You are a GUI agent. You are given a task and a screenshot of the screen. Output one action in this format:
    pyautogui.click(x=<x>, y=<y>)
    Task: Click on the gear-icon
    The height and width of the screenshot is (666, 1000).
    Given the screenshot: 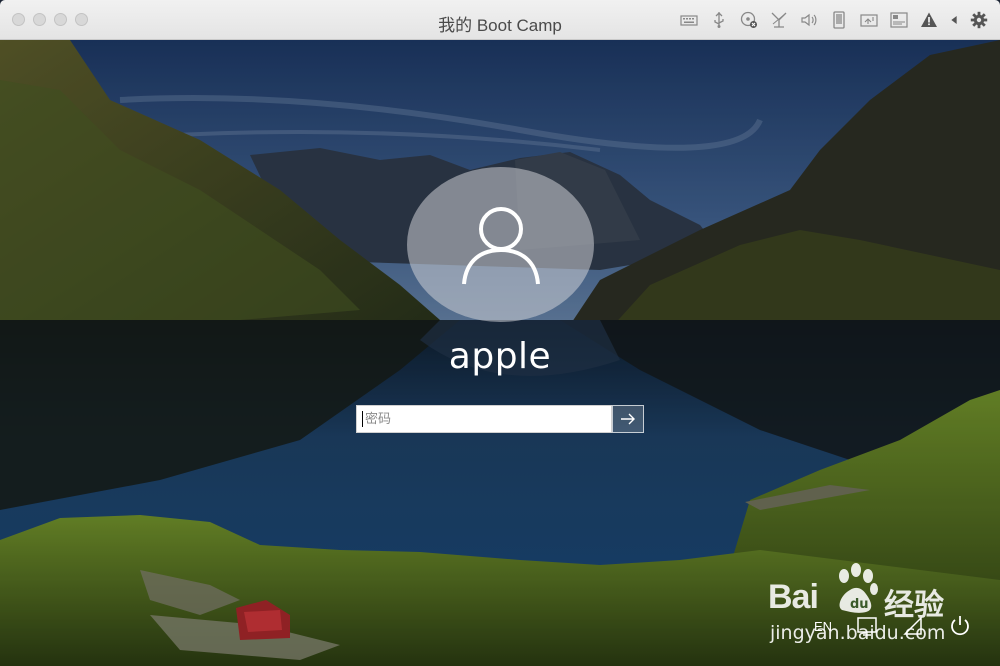 What is the action you would take?
    pyautogui.click(x=979, y=20)
    